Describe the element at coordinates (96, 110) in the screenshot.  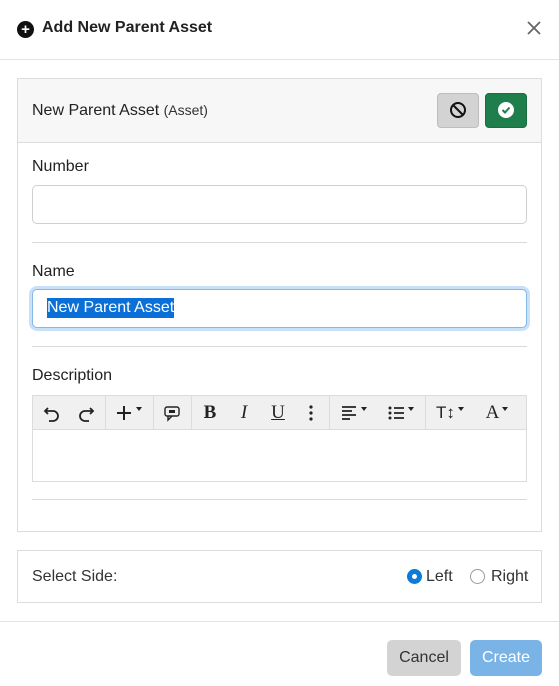
I see `panel-title-text: New Parent Asset` at that location.